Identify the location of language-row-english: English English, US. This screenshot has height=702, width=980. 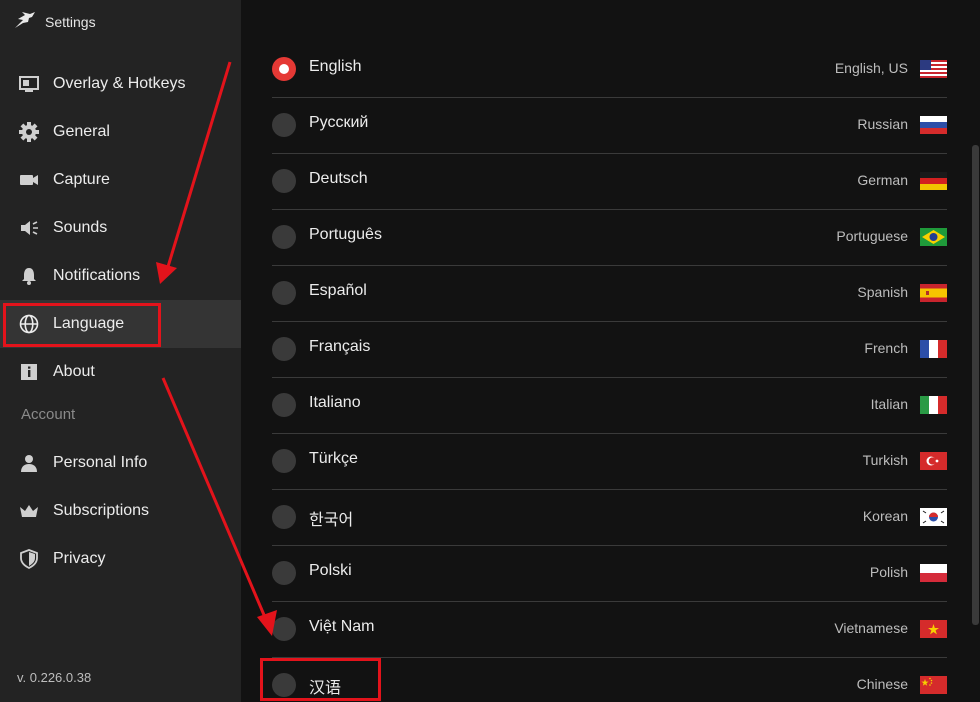
(609, 69).